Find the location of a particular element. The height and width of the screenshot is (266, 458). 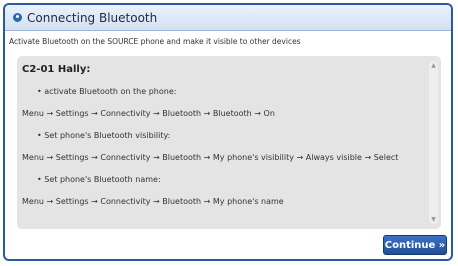

step-1-heading: • activate Bluetooth on the phone: is located at coordinates (107, 91).